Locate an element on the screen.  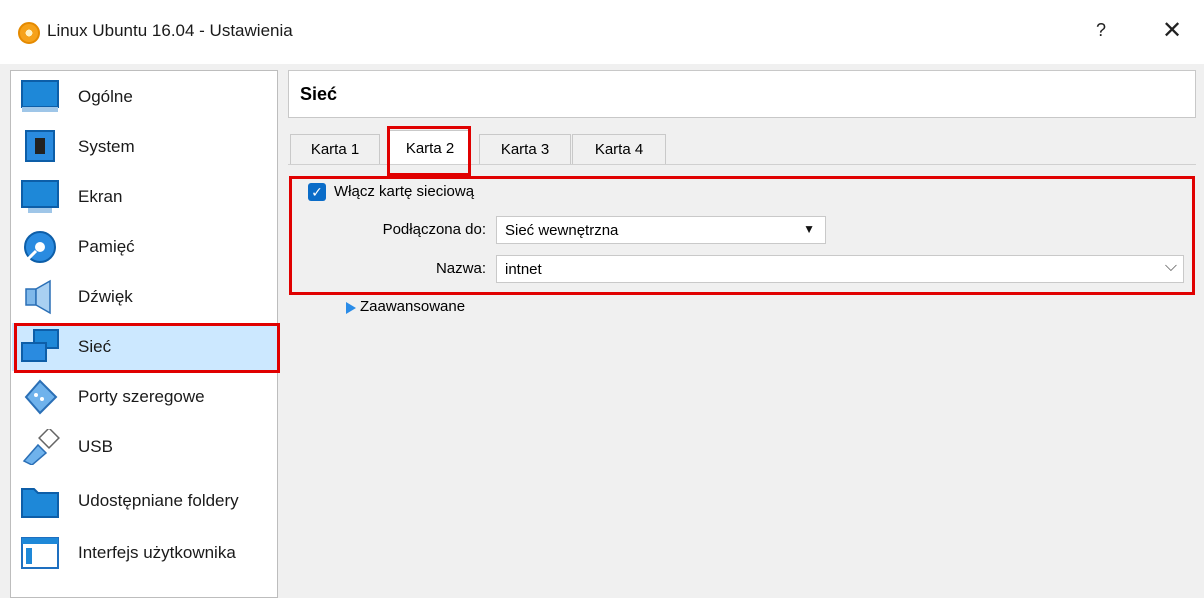
sidebar-item-label: USB is located at coordinates (95, 446).